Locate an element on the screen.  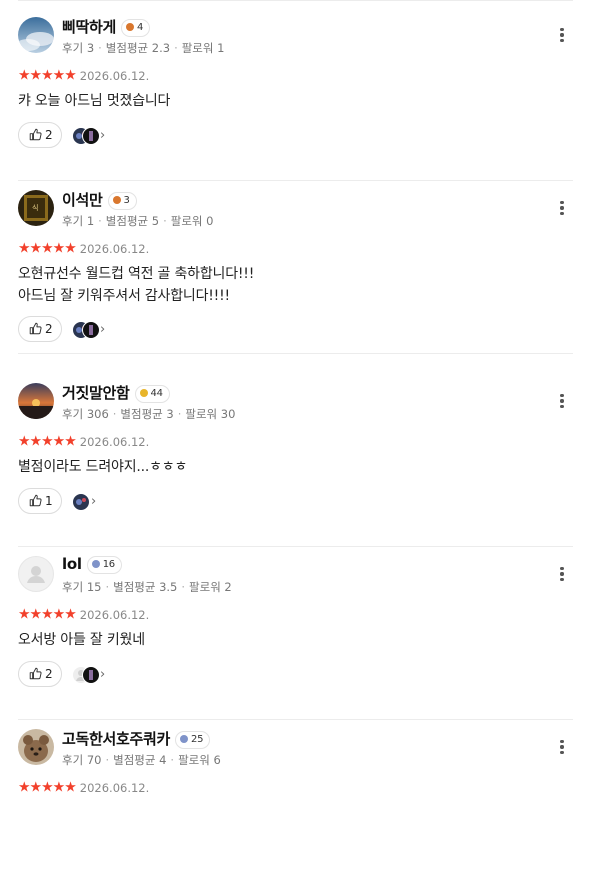
level-badge: 16 is located at coordinates (104, 565).